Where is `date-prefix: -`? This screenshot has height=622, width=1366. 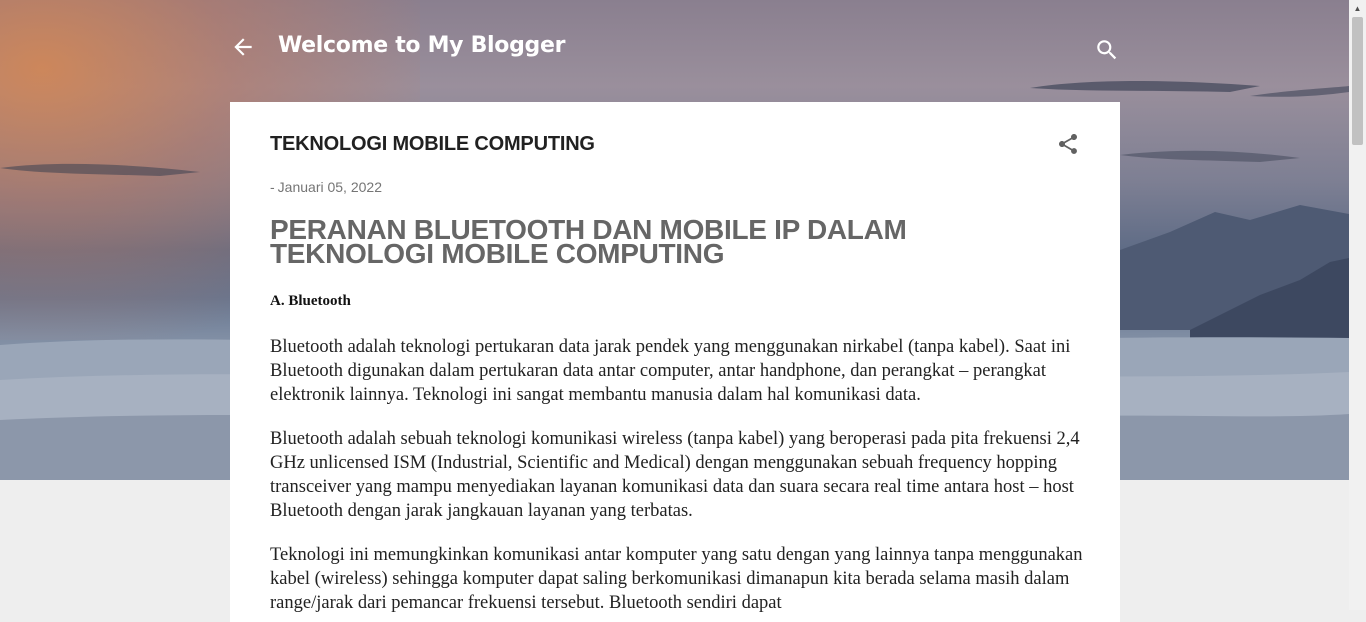
date-prefix: - is located at coordinates (272, 187).